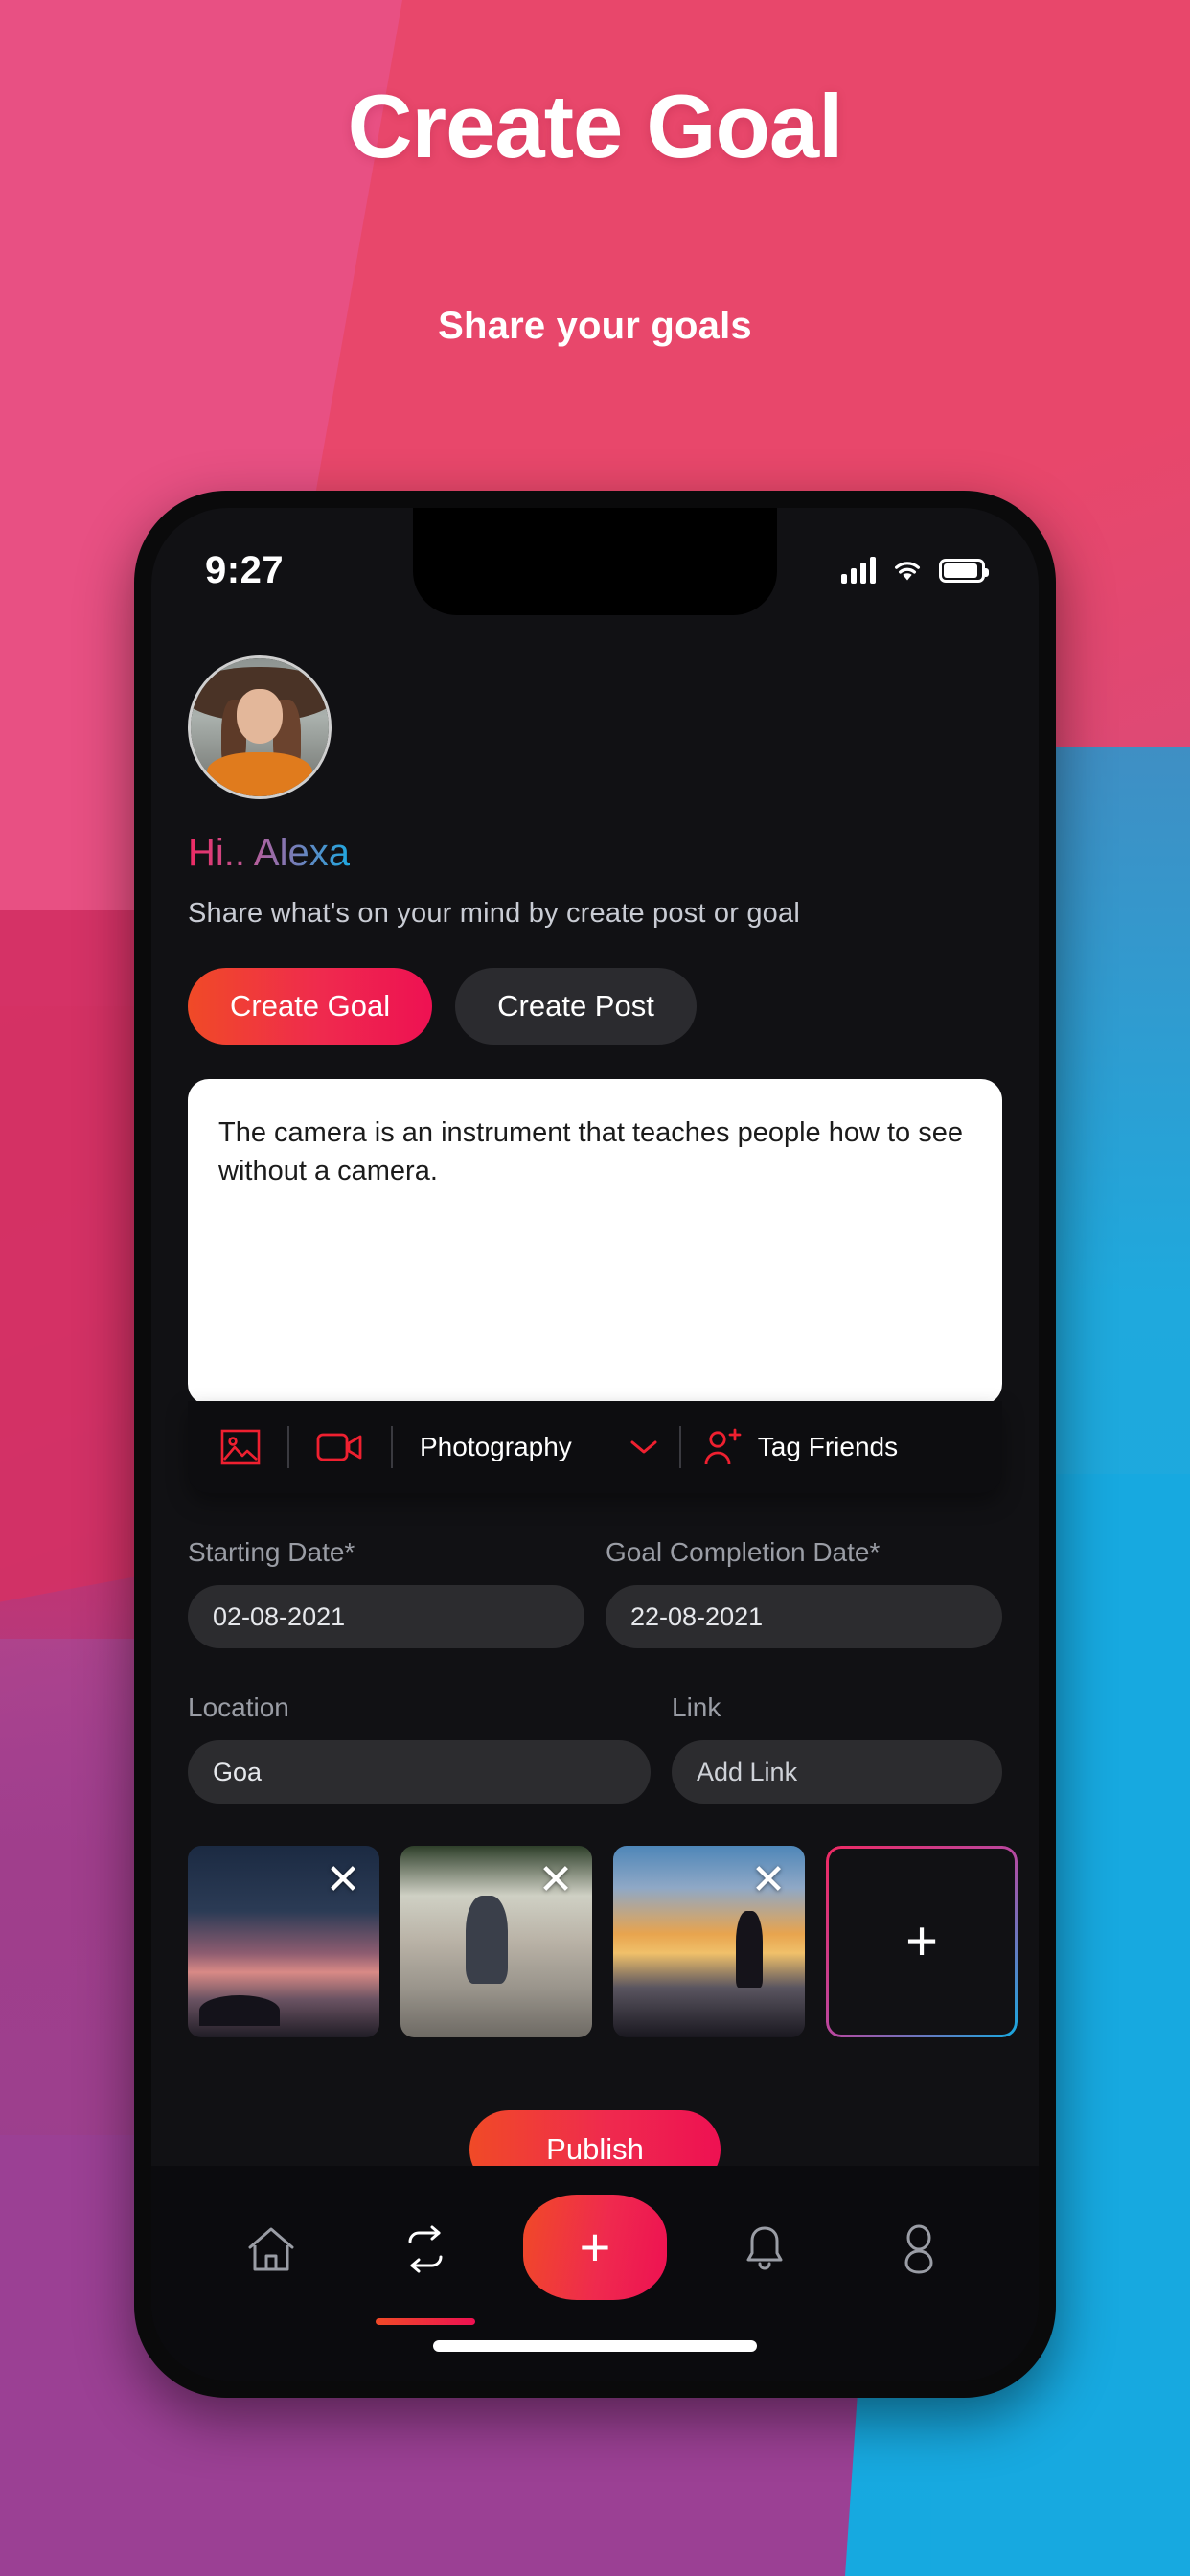 Image resolution: width=1190 pixels, height=2576 pixels. I want to click on bell-icon, so click(764, 2248).